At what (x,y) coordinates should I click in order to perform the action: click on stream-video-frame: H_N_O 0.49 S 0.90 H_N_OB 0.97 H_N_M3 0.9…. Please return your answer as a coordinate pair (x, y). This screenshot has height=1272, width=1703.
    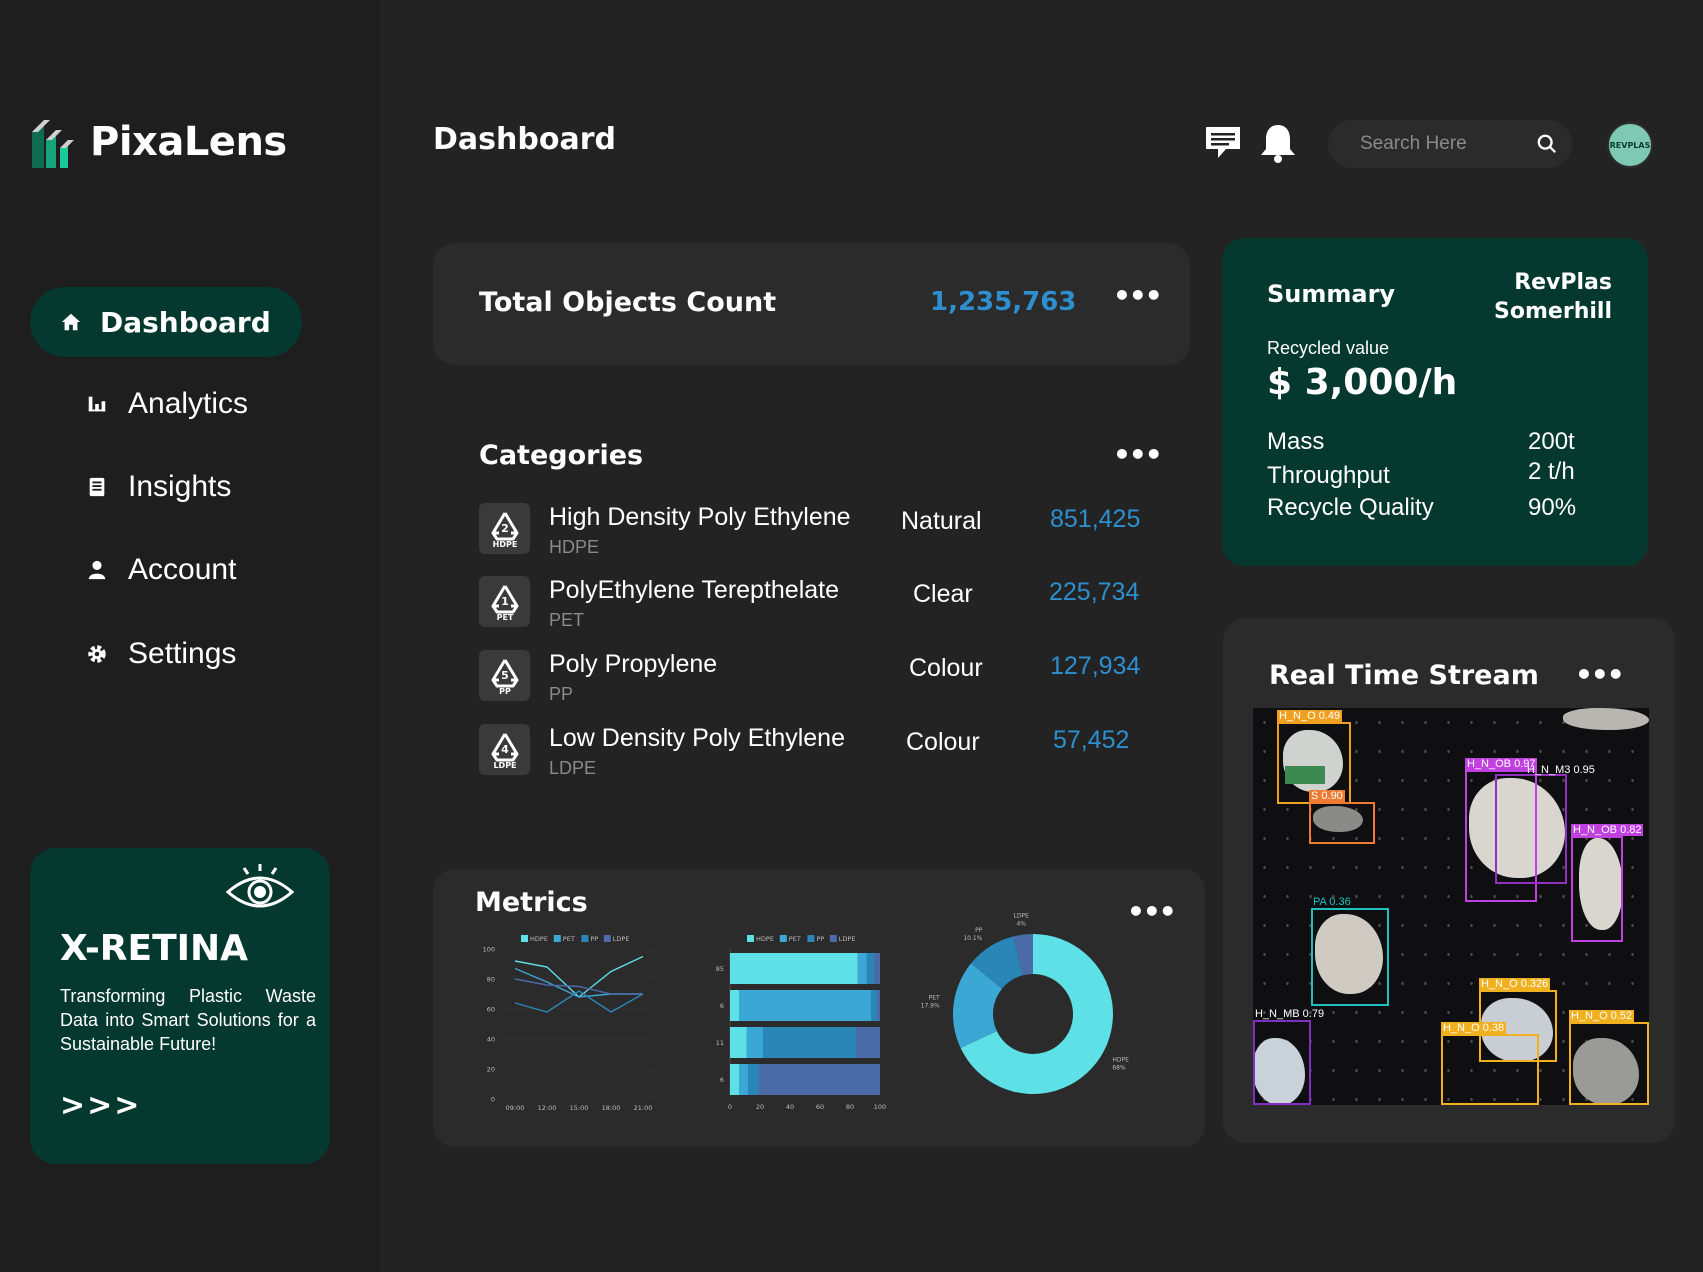
    Looking at the image, I should click on (1451, 906).